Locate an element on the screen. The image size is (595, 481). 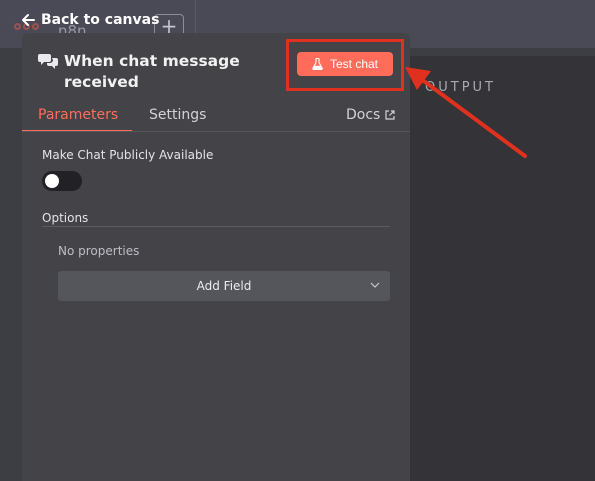
add-field-dropdown: Add Field is located at coordinates (224, 286).